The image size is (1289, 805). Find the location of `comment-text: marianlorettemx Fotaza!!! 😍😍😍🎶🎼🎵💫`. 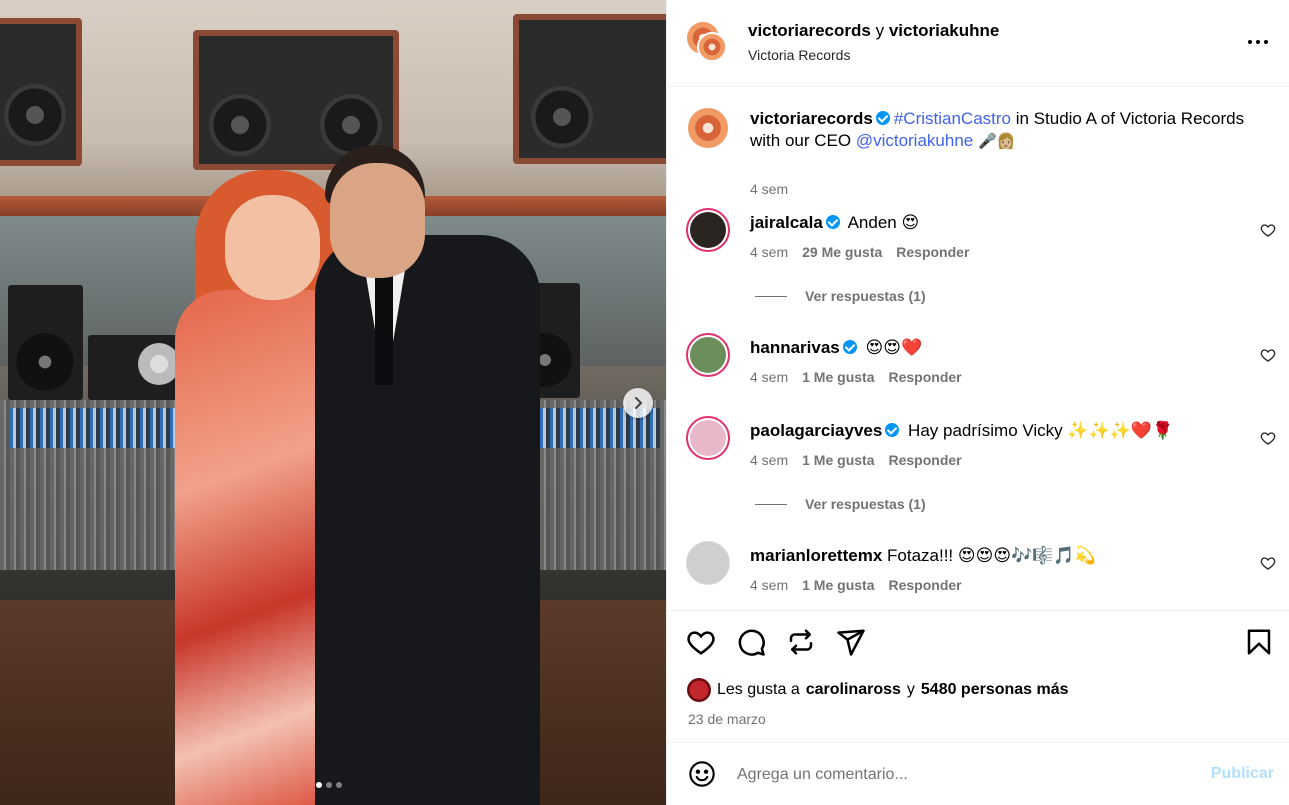

comment-text: marianlorettemx Fotaza!!! 😍😍😍🎶🎼🎵💫 is located at coordinates (1010, 556).